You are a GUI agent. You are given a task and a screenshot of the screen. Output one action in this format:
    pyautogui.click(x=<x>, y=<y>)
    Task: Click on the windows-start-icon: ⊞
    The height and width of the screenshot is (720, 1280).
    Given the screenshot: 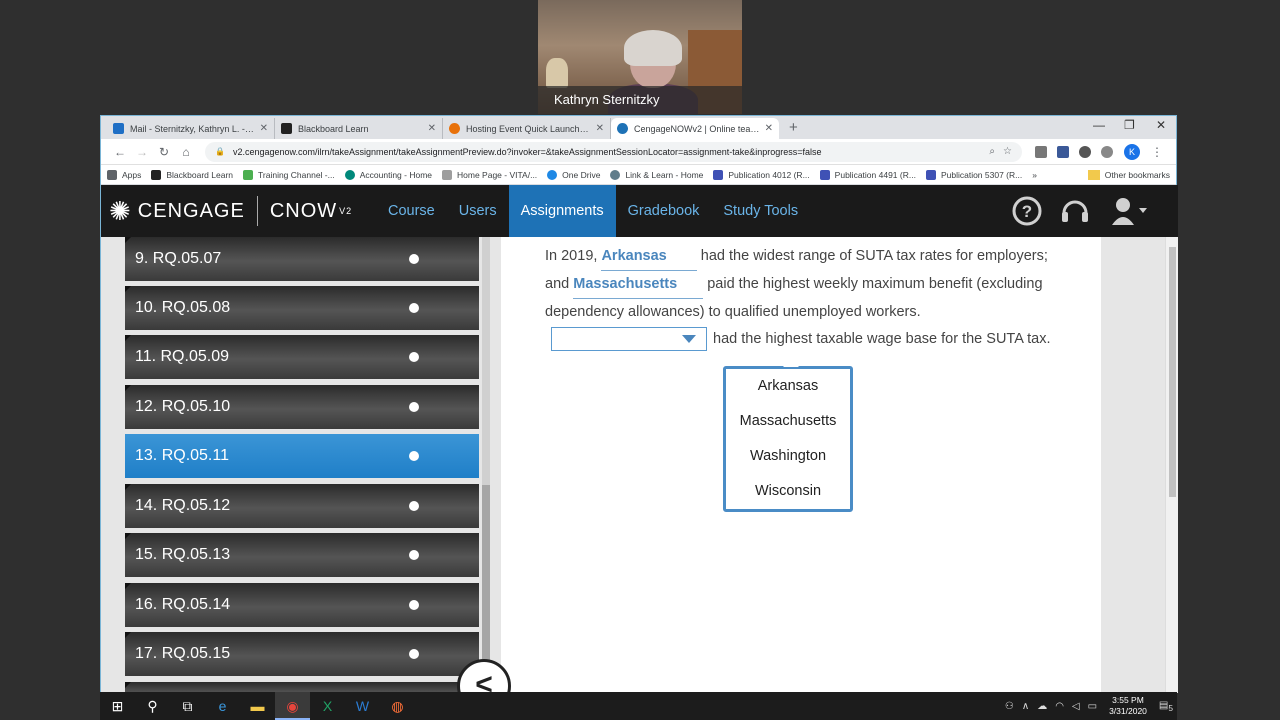 What is the action you would take?
    pyautogui.click(x=117, y=706)
    